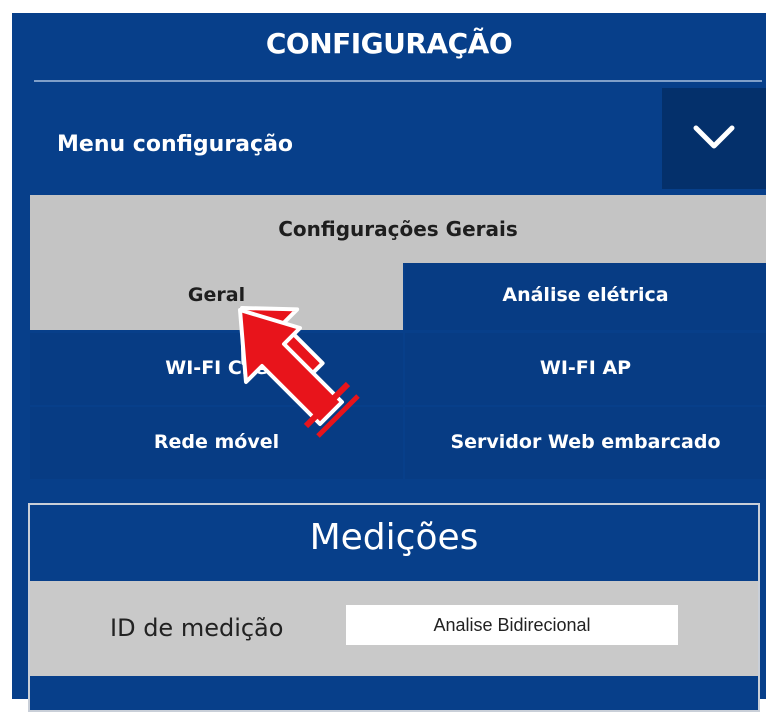 The height and width of the screenshot is (712, 766). What do you see at coordinates (197, 628) in the screenshot?
I see `measurement-id-label: ID de medição` at bounding box center [197, 628].